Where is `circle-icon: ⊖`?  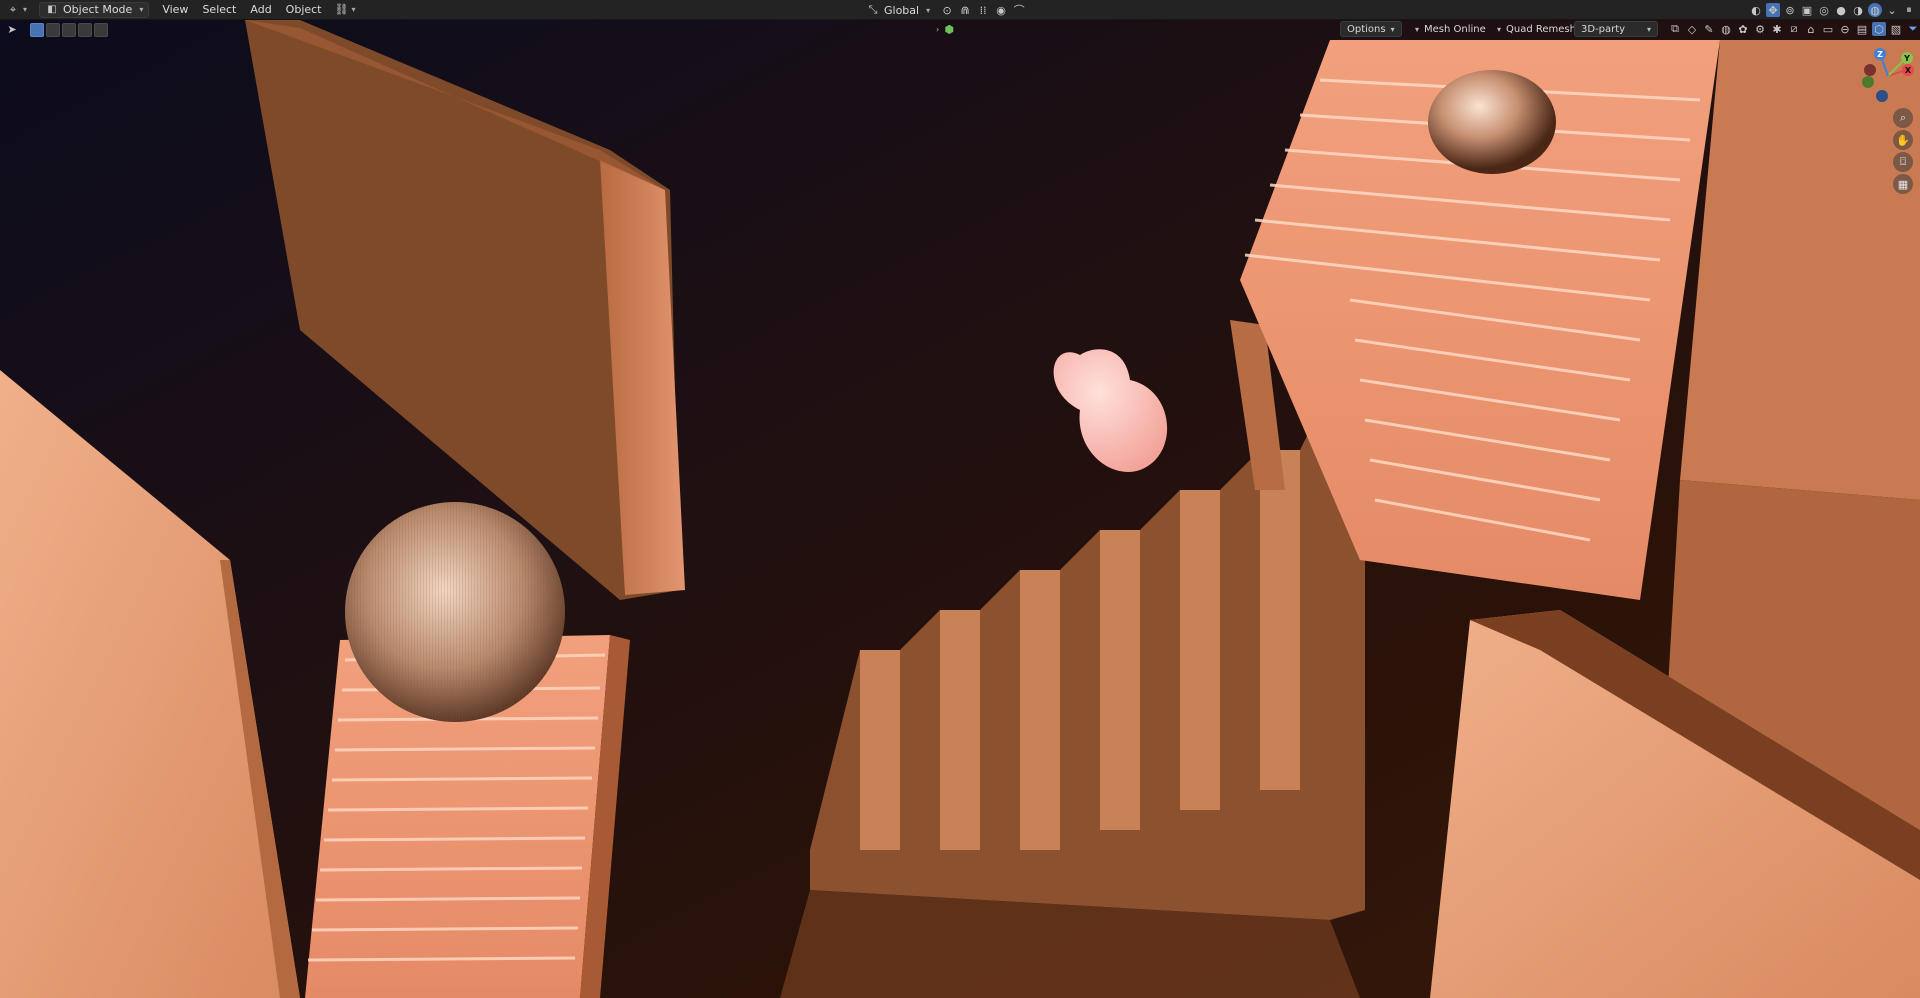
circle-icon: ⊖ is located at coordinates (1845, 29).